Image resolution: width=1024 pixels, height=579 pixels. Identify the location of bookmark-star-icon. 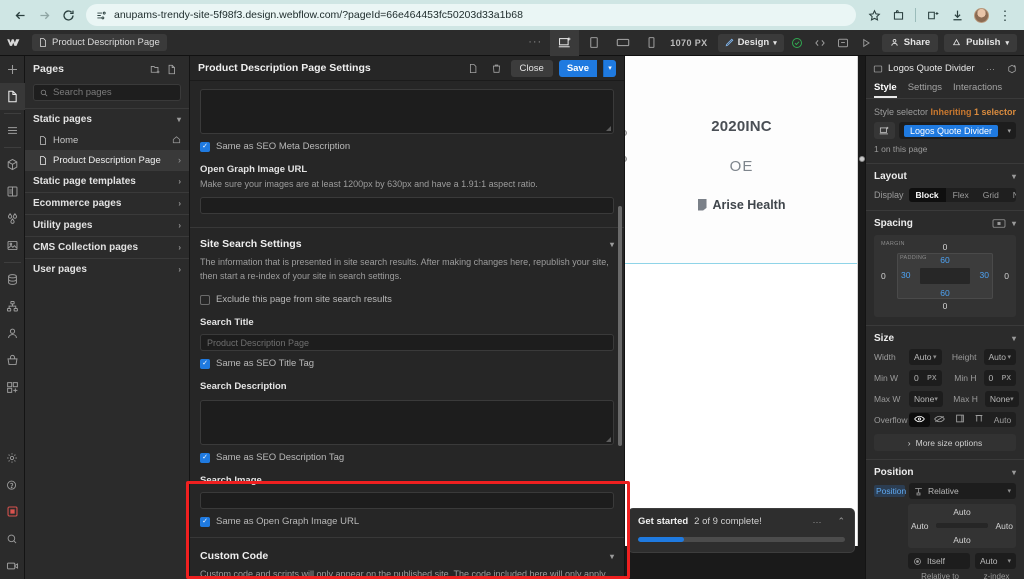
(874, 15).